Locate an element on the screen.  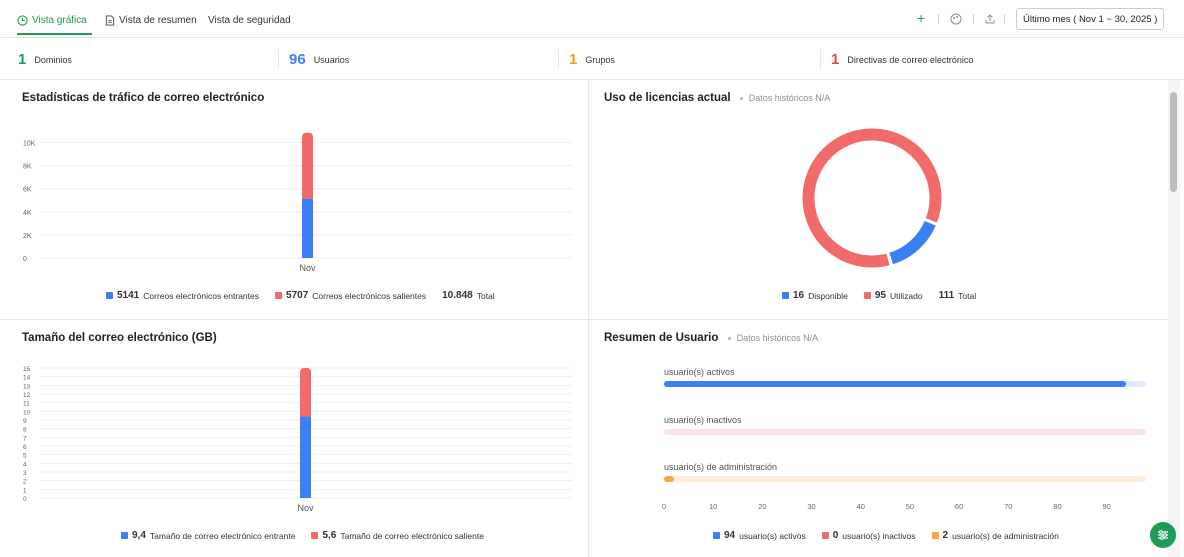
legend-value: 2 is located at coordinates (945, 535).